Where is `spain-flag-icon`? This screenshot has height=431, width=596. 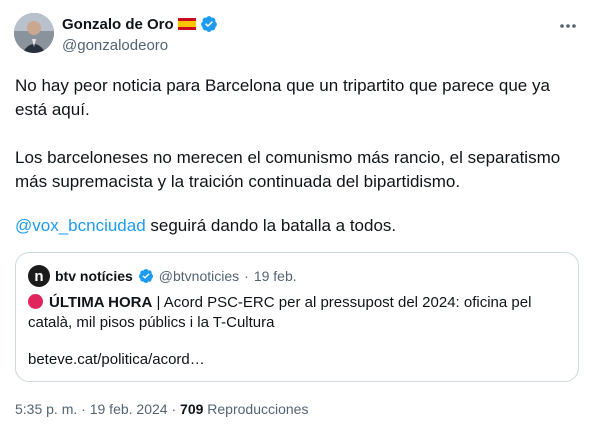 spain-flag-icon is located at coordinates (186, 24).